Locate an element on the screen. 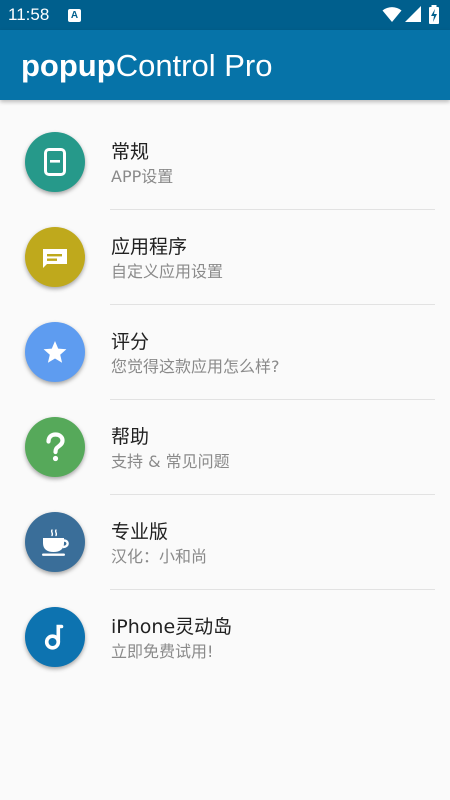  menu-item-general: 常规 APP设置 is located at coordinates (225, 162).